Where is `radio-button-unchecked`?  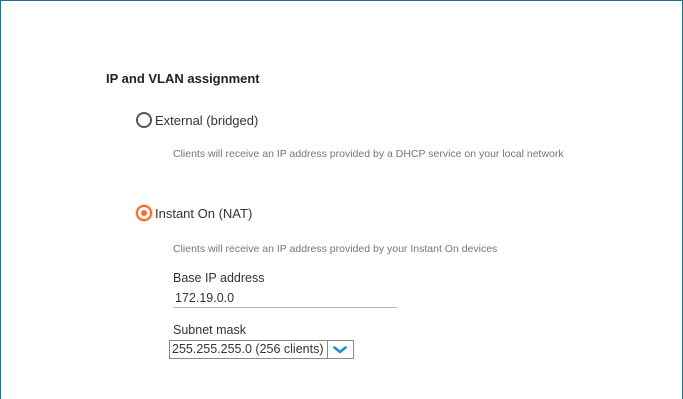
radio-button-unchecked is located at coordinates (144, 120).